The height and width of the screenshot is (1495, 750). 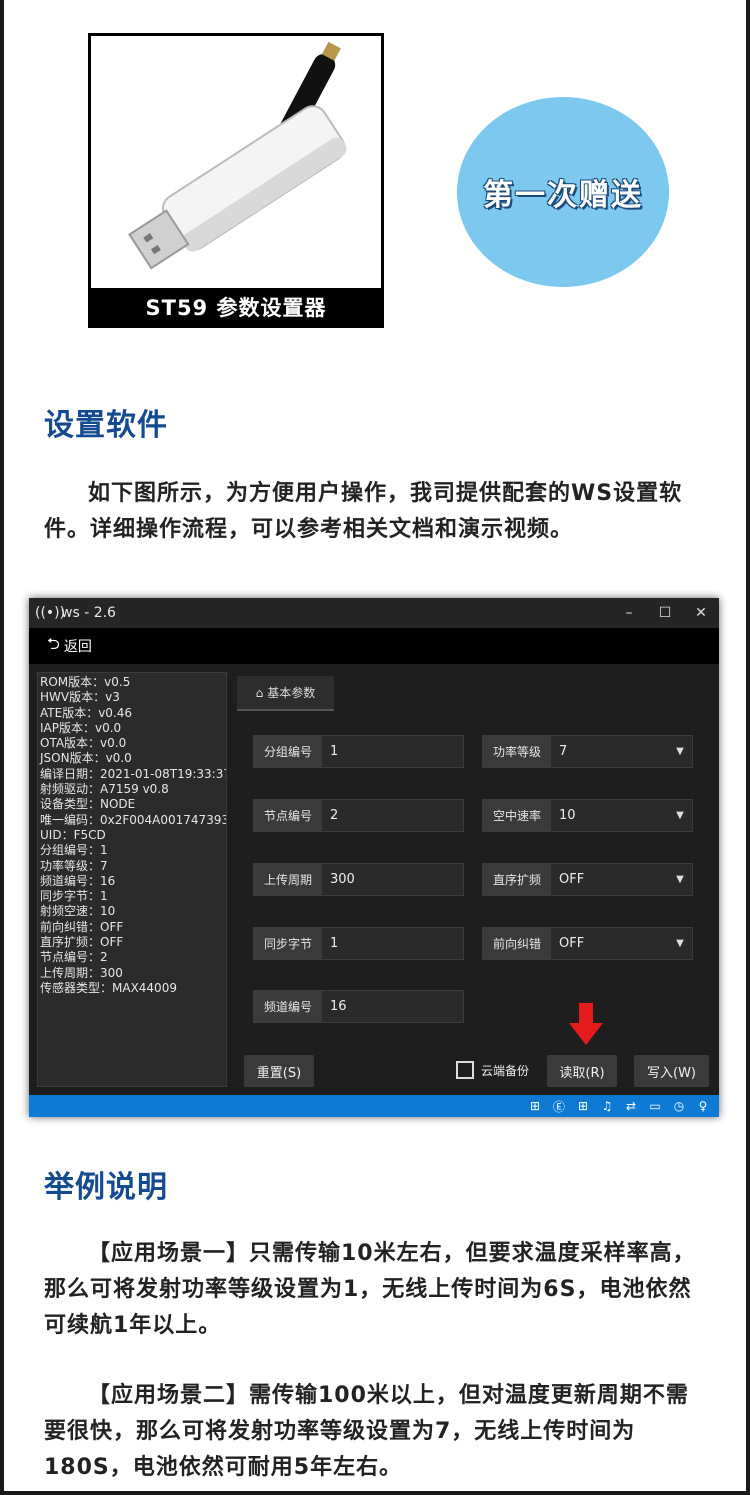 What do you see at coordinates (78, 911) in the screenshot?
I see `device-info-line: 射频空速：10` at bounding box center [78, 911].